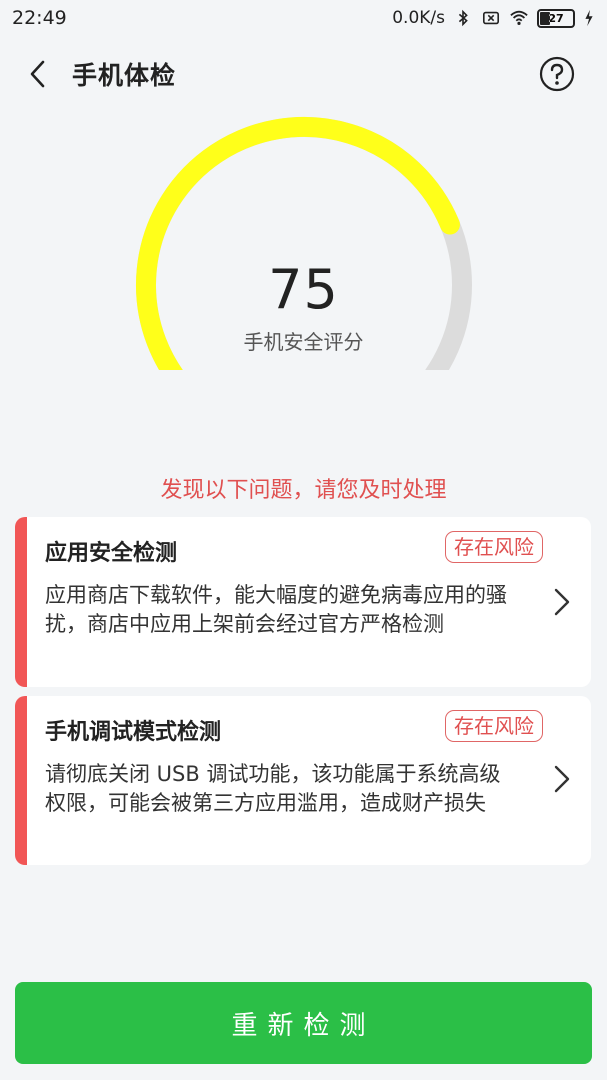  Describe the element at coordinates (303, 1023) in the screenshot. I see `recheck-button: 重新检测` at that location.